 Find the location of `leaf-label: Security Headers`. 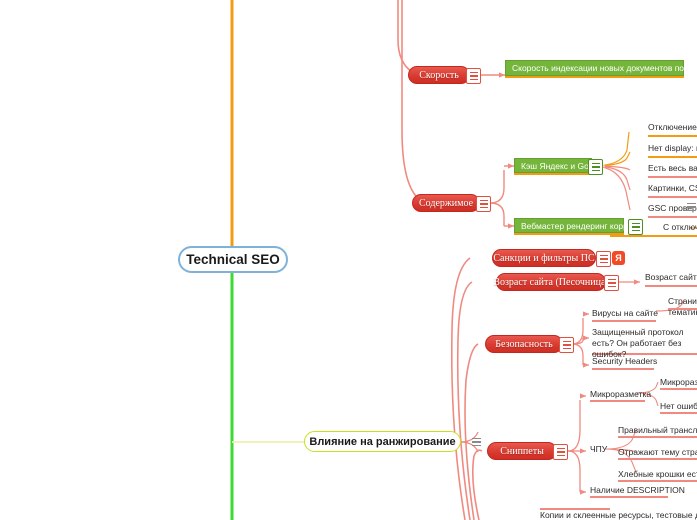

leaf-label: Security Headers is located at coordinates (625, 361).